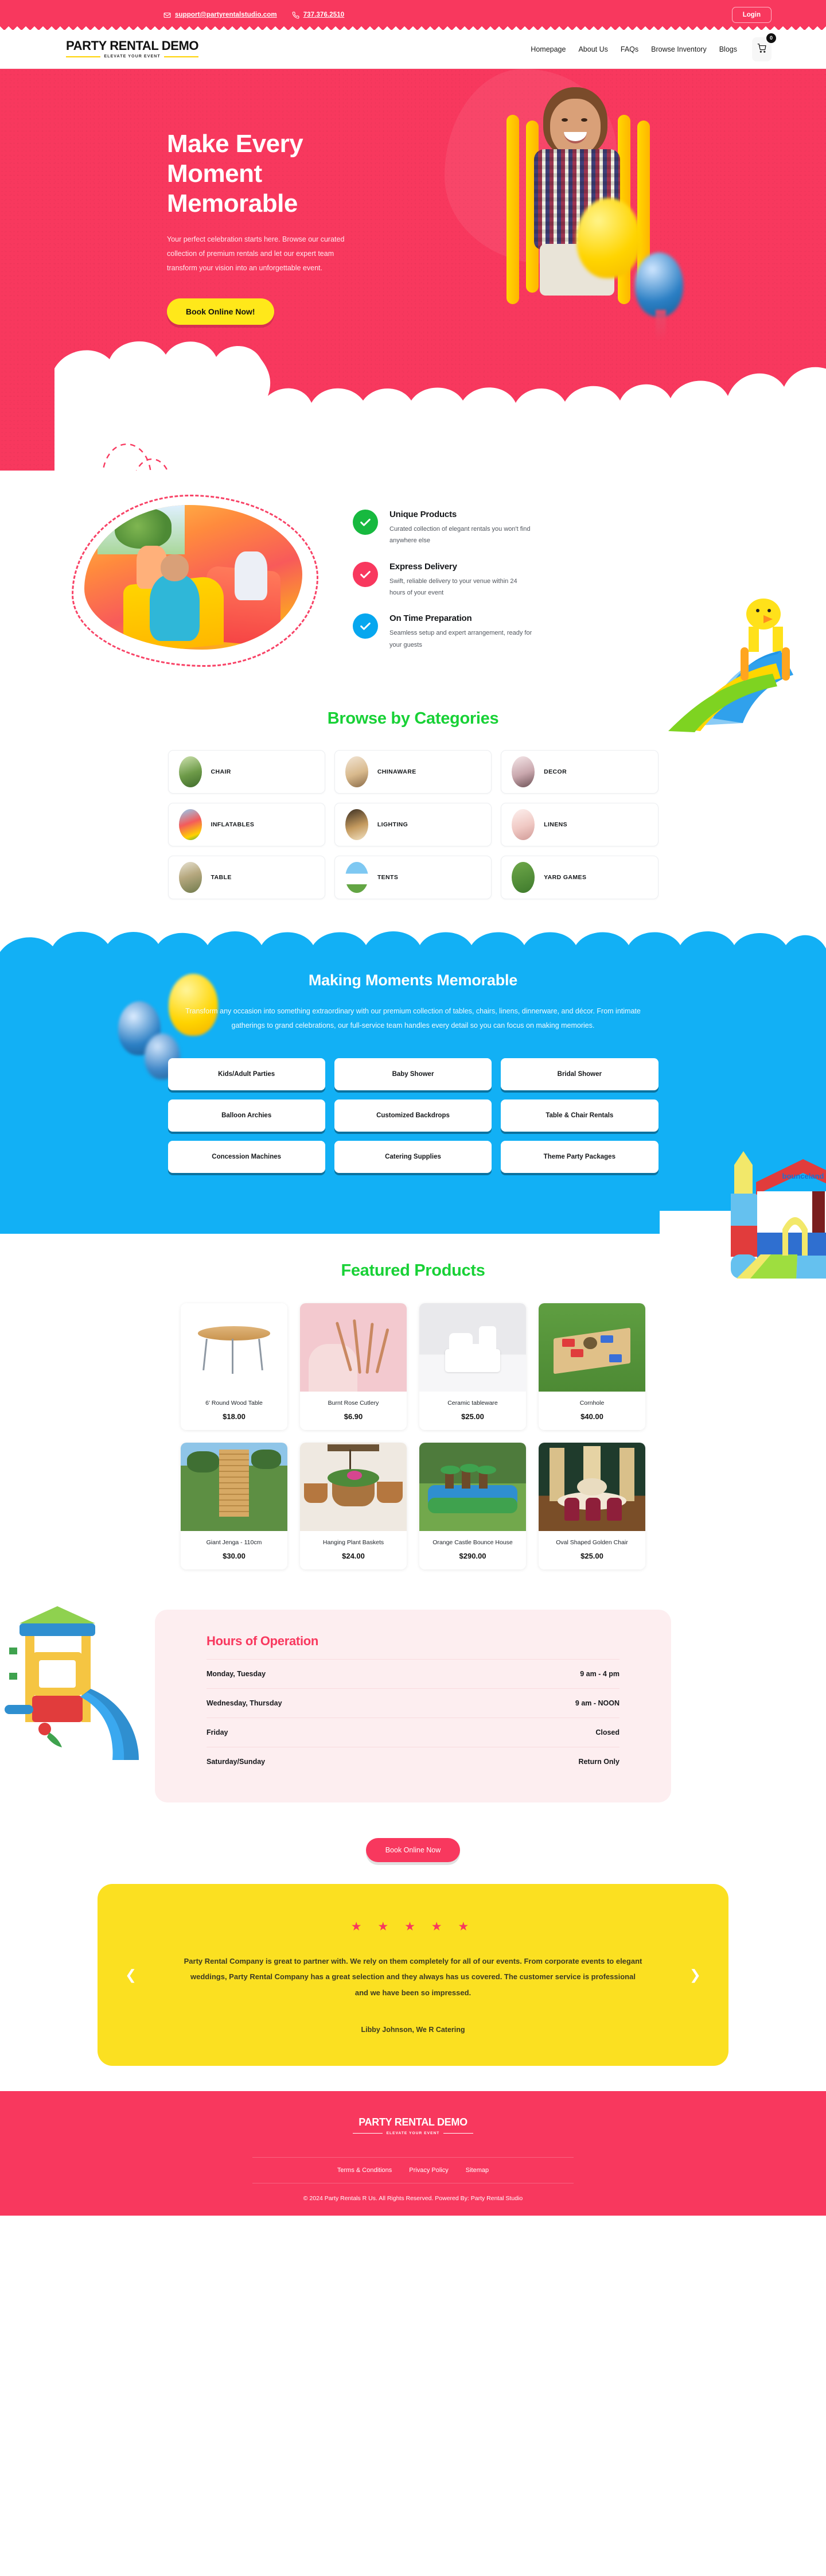  Describe the element at coordinates (388, 877) in the screenshot. I see `category-label: TENTS` at that location.